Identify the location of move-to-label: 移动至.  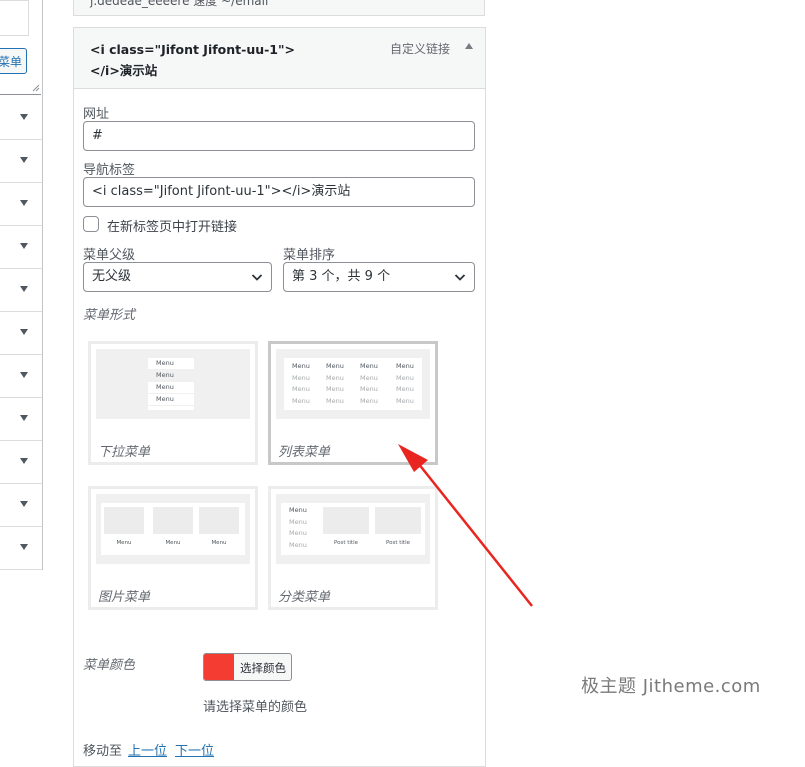
(103, 751).